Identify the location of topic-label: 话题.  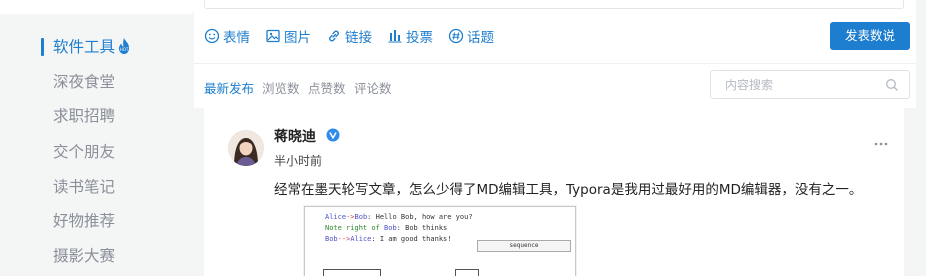
(480, 38).